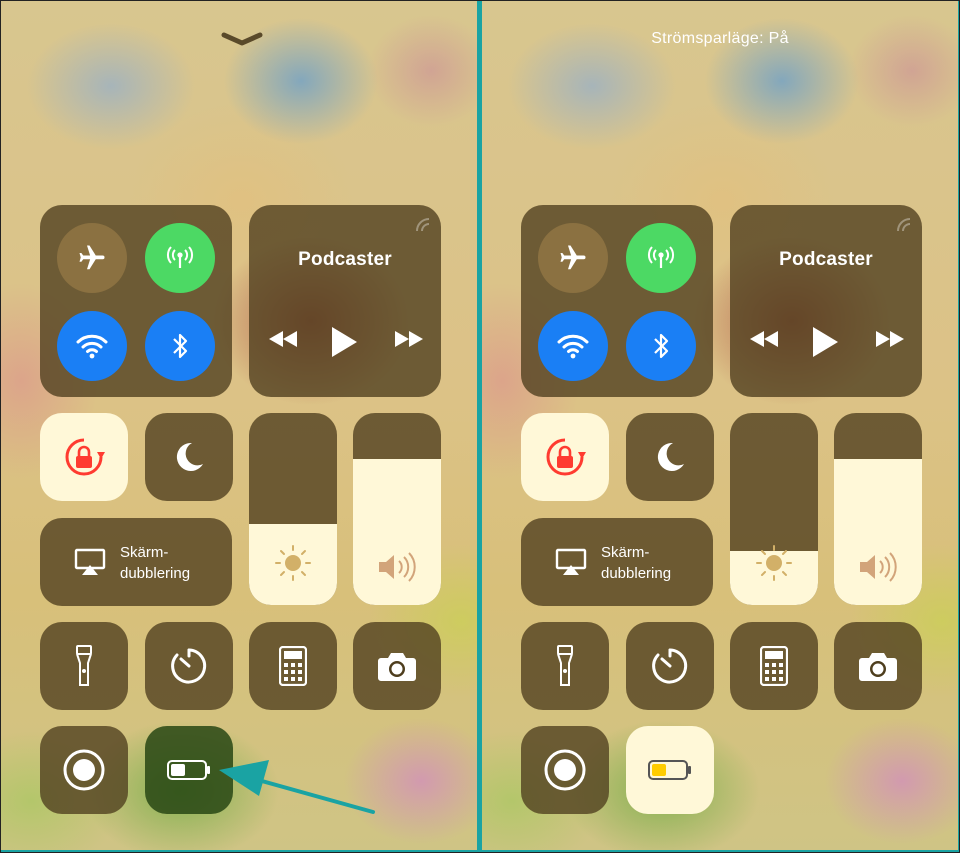  What do you see at coordinates (297, 787) in the screenshot?
I see `annotation-arrow` at bounding box center [297, 787].